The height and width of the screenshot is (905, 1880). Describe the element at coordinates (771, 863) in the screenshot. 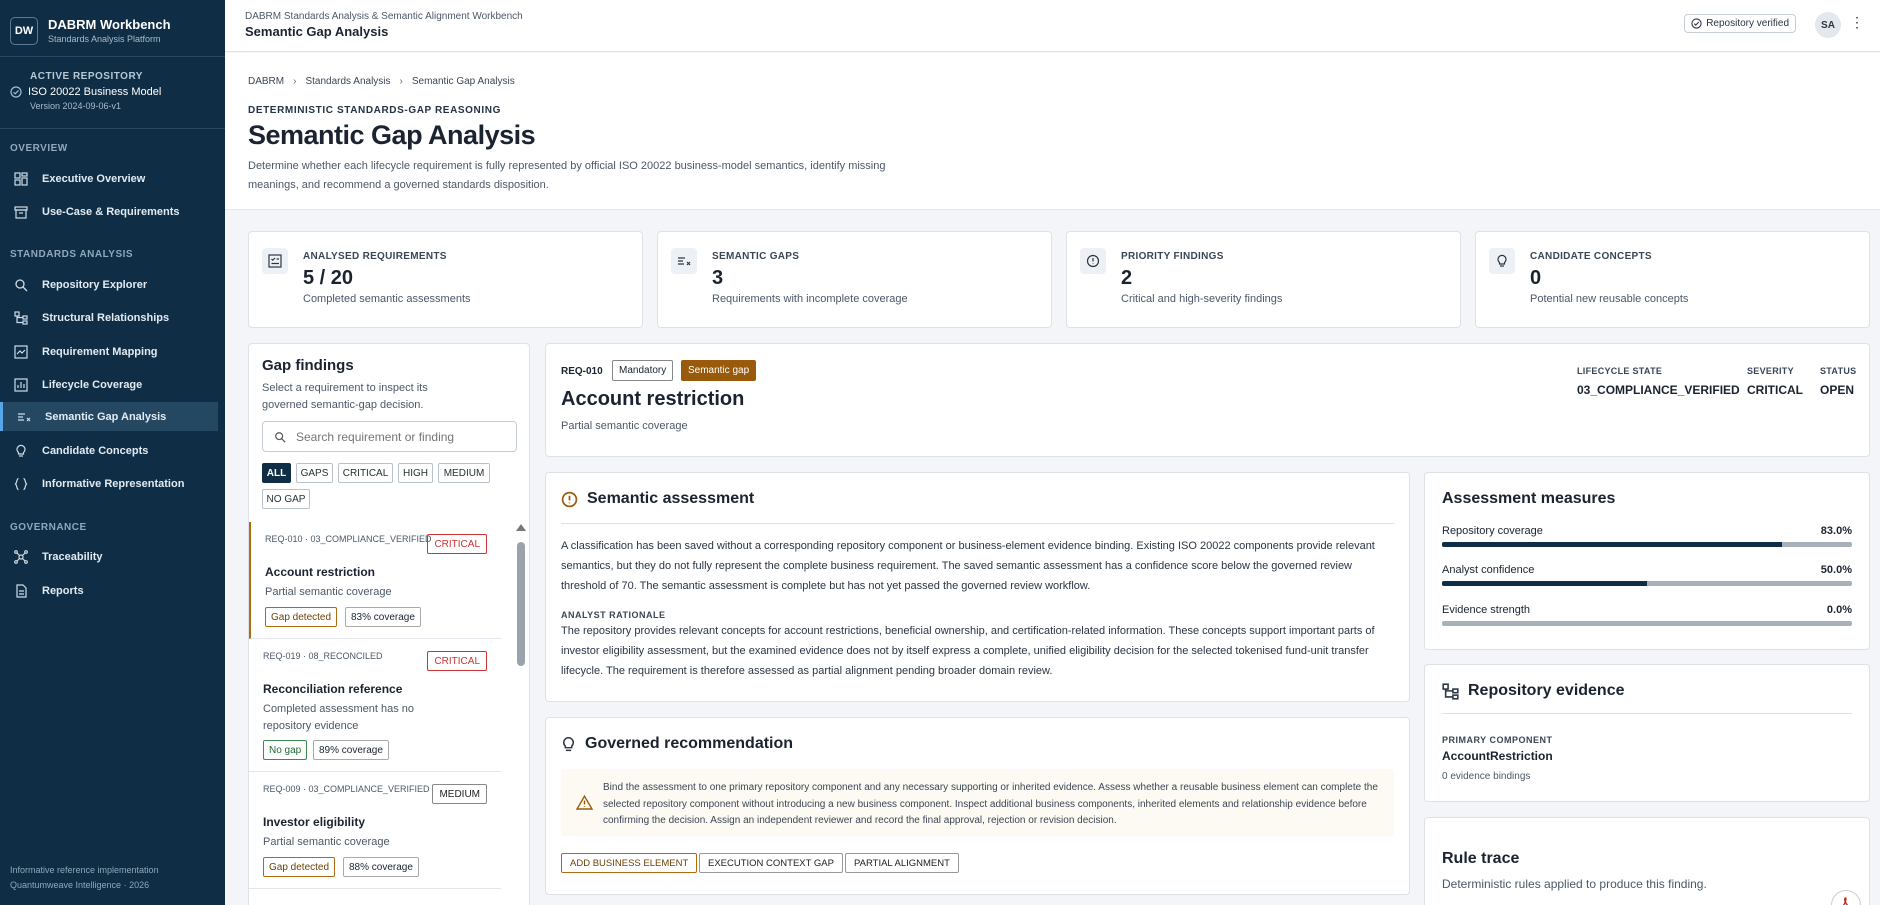

I see `execution-context-gap-button: EXECUTION CONTEXT GAP` at that location.